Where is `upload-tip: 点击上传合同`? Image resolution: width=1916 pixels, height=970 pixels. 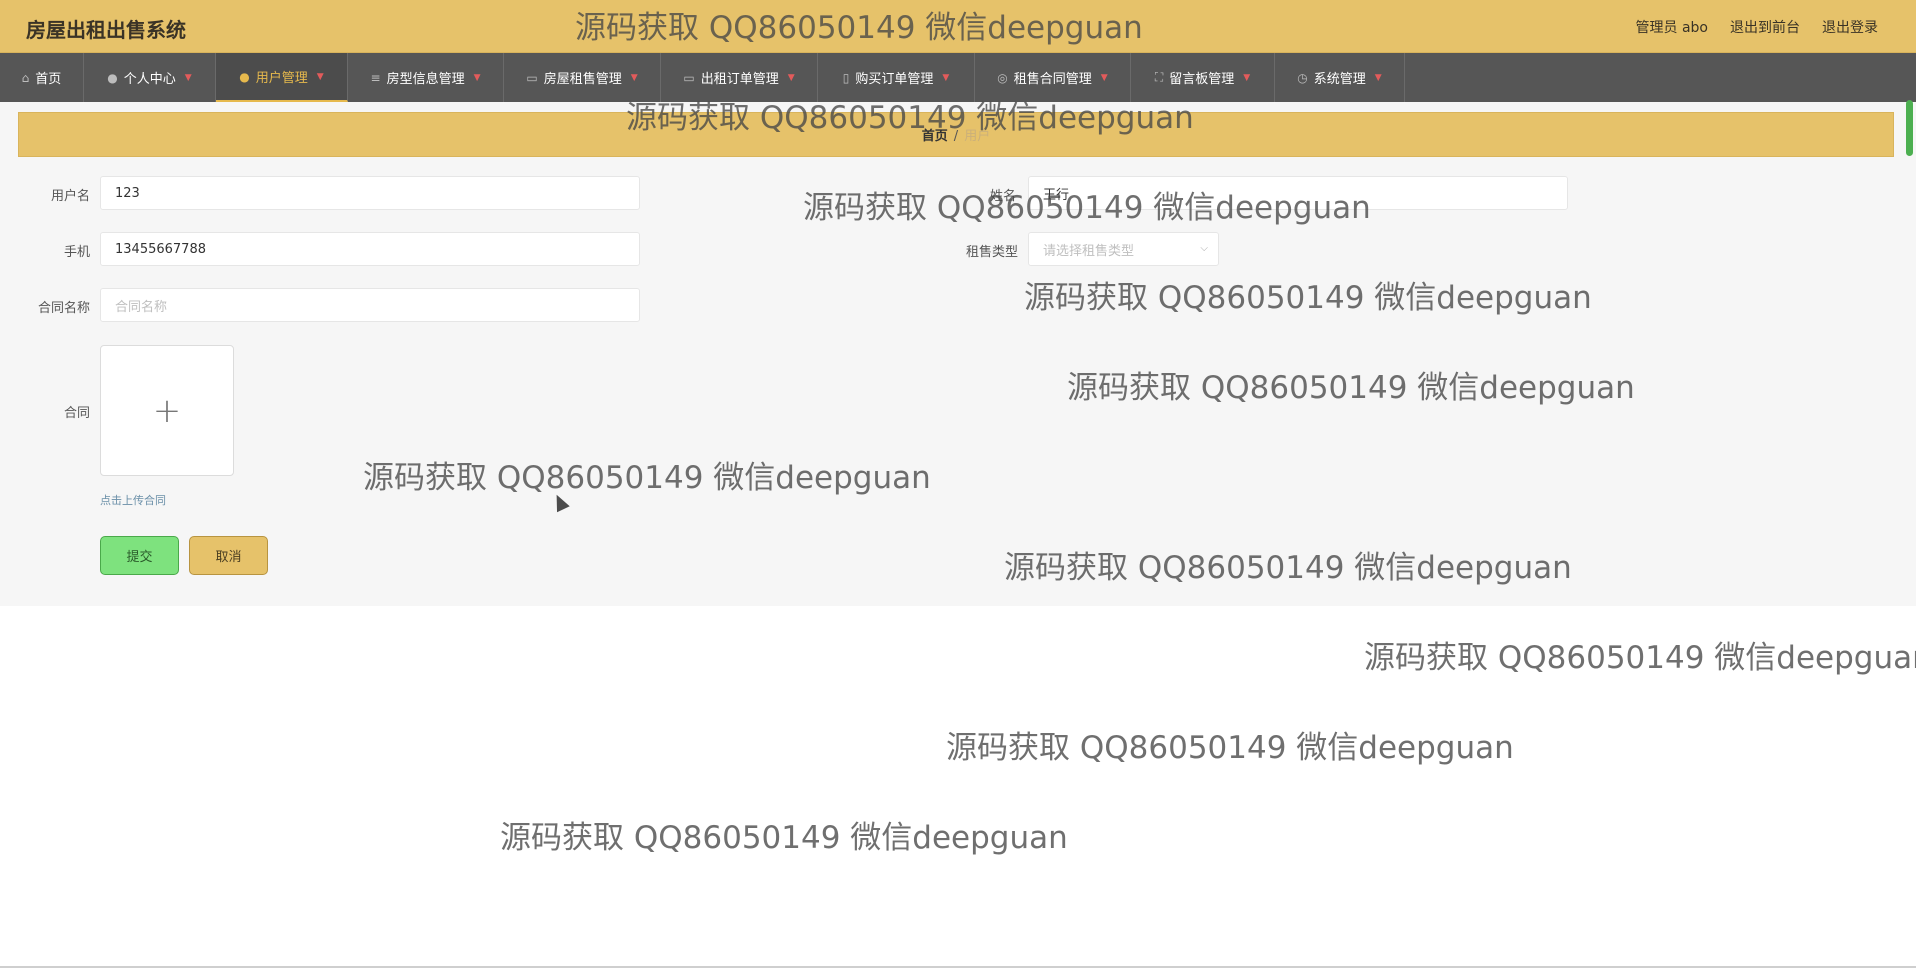
upload-tip: 点击上传合同 is located at coordinates (133, 500).